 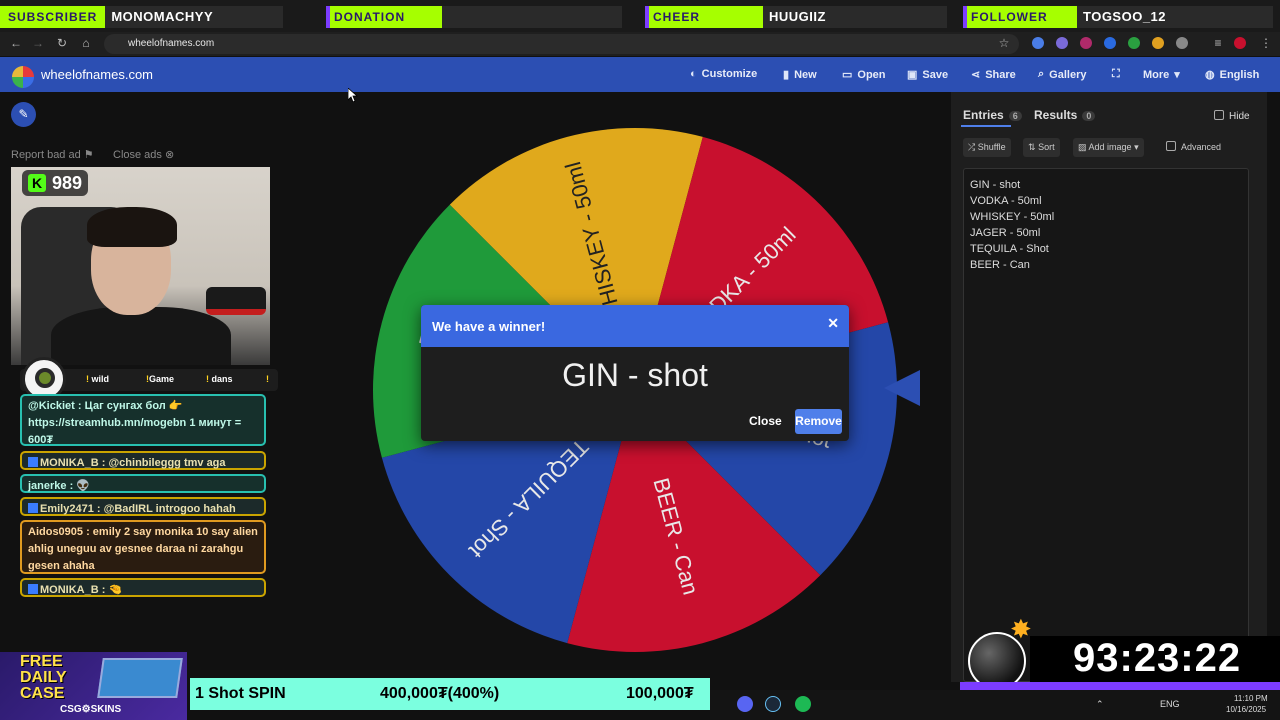 I want to click on gallery-label: Gallery, so click(x=1068, y=74).